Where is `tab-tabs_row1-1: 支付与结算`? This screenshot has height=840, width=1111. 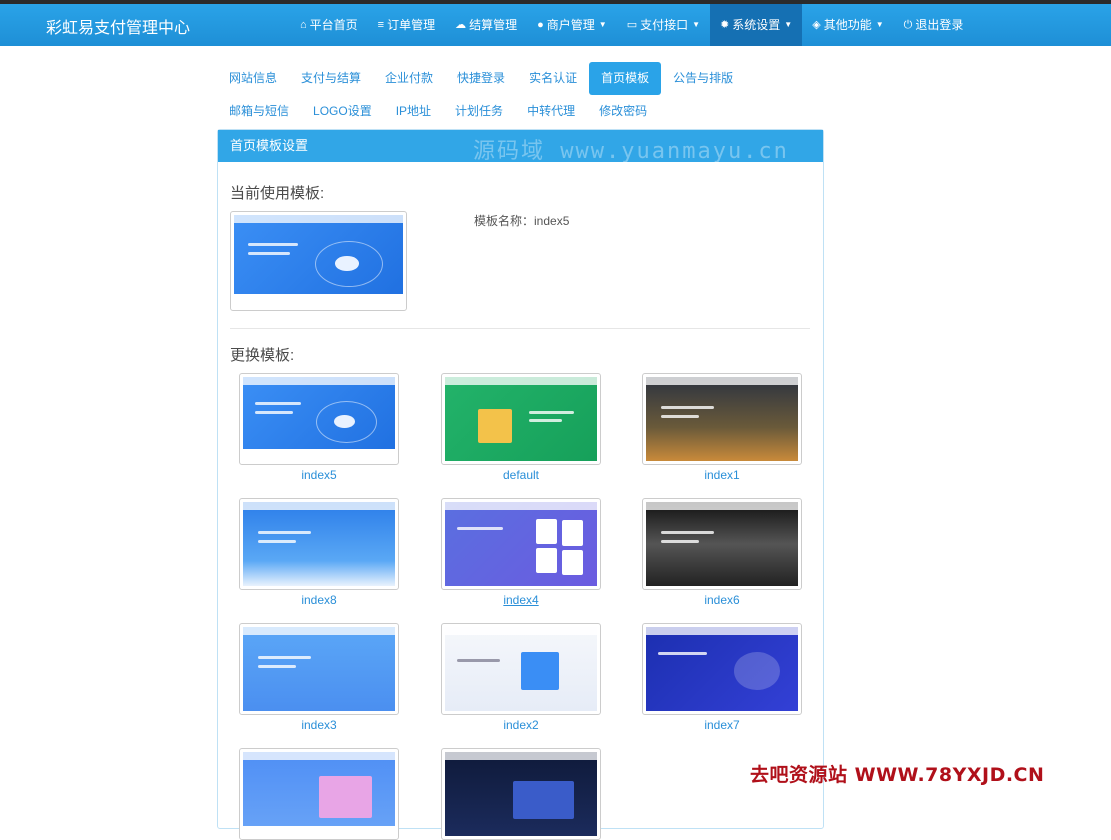
tab-tabs_row1-1: 支付与结算 is located at coordinates (331, 78).